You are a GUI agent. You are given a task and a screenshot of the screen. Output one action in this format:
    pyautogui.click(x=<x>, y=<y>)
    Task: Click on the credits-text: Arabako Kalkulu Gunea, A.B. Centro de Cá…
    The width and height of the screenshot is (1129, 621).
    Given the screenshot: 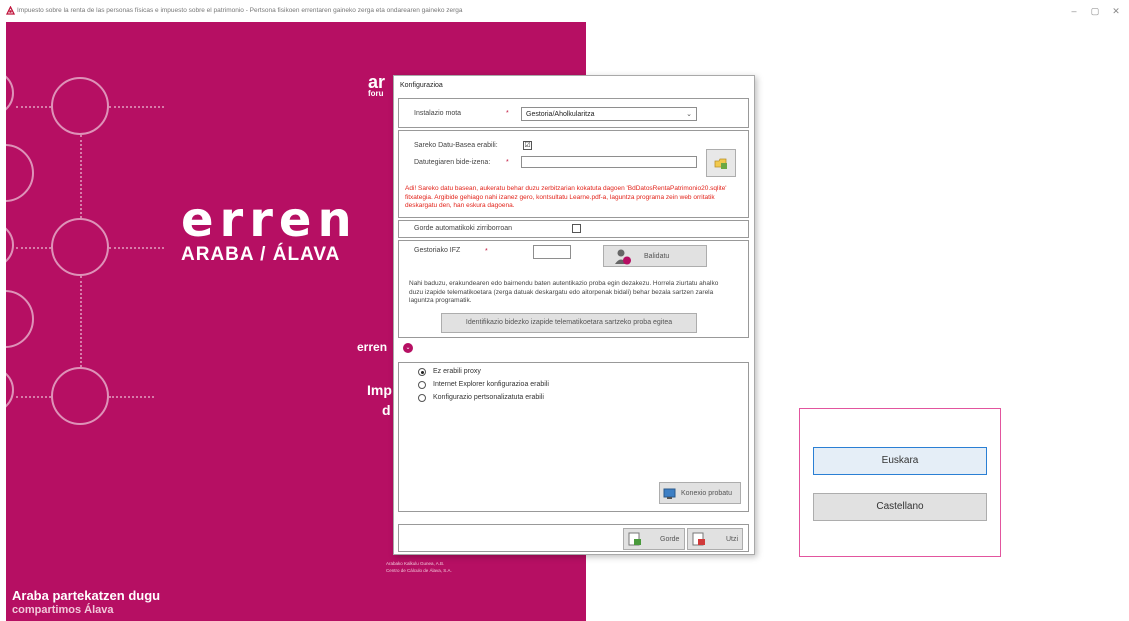 What is the action you would take?
    pyautogui.click(x=419, y=567)
    